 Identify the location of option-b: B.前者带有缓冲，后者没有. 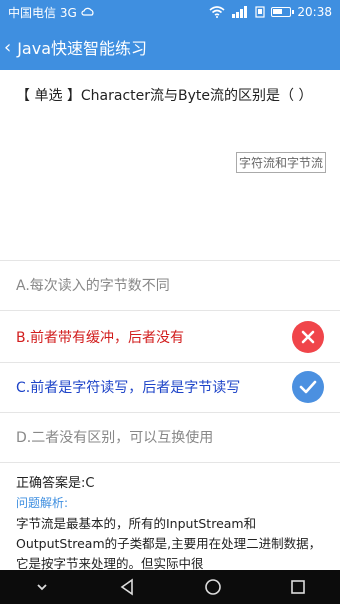
(170, 337).